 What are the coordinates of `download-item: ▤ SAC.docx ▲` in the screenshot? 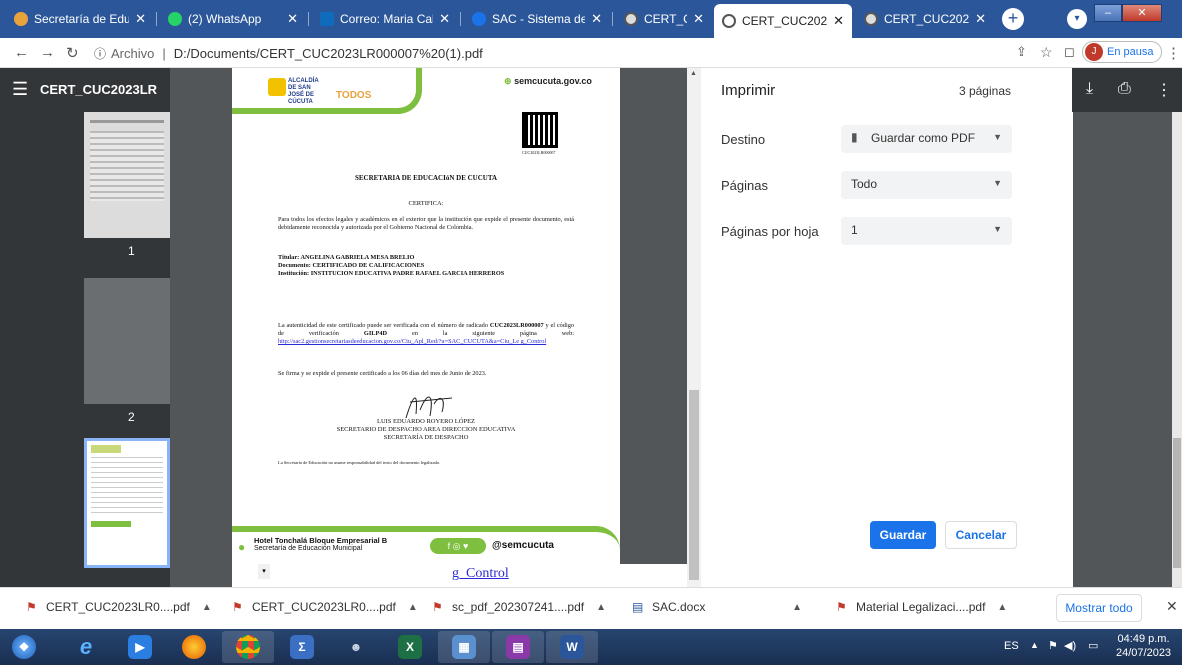 It's located at (717, 607).